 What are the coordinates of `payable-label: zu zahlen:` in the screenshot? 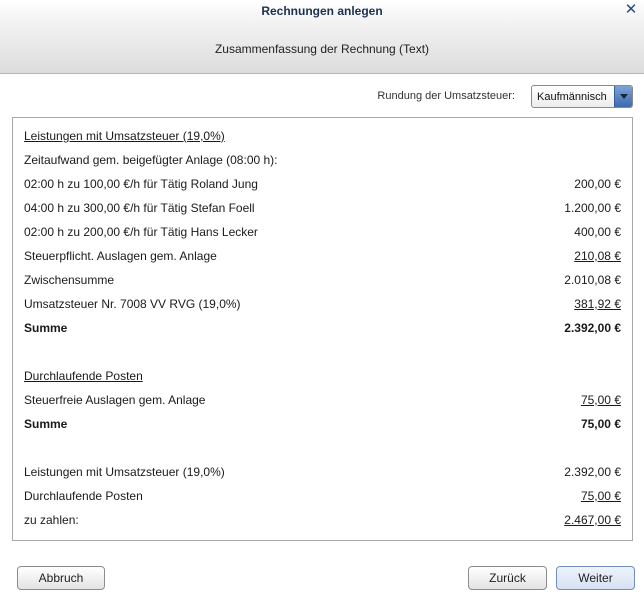 It's located at (51, 520).